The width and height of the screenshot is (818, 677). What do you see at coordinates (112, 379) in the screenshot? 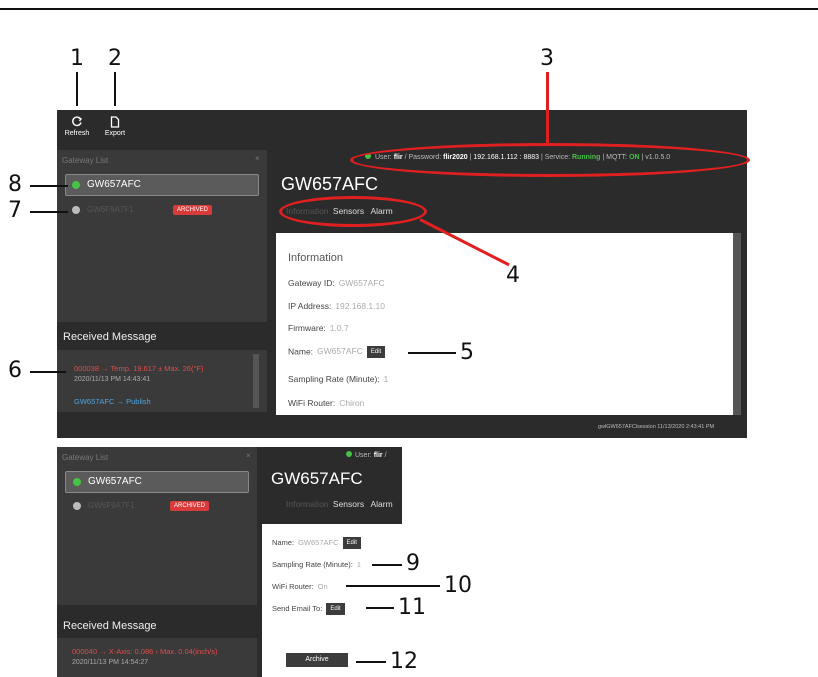
I see `message-time: 2020/11/13 PM 14:43:41` at bounding box center [112, 379].